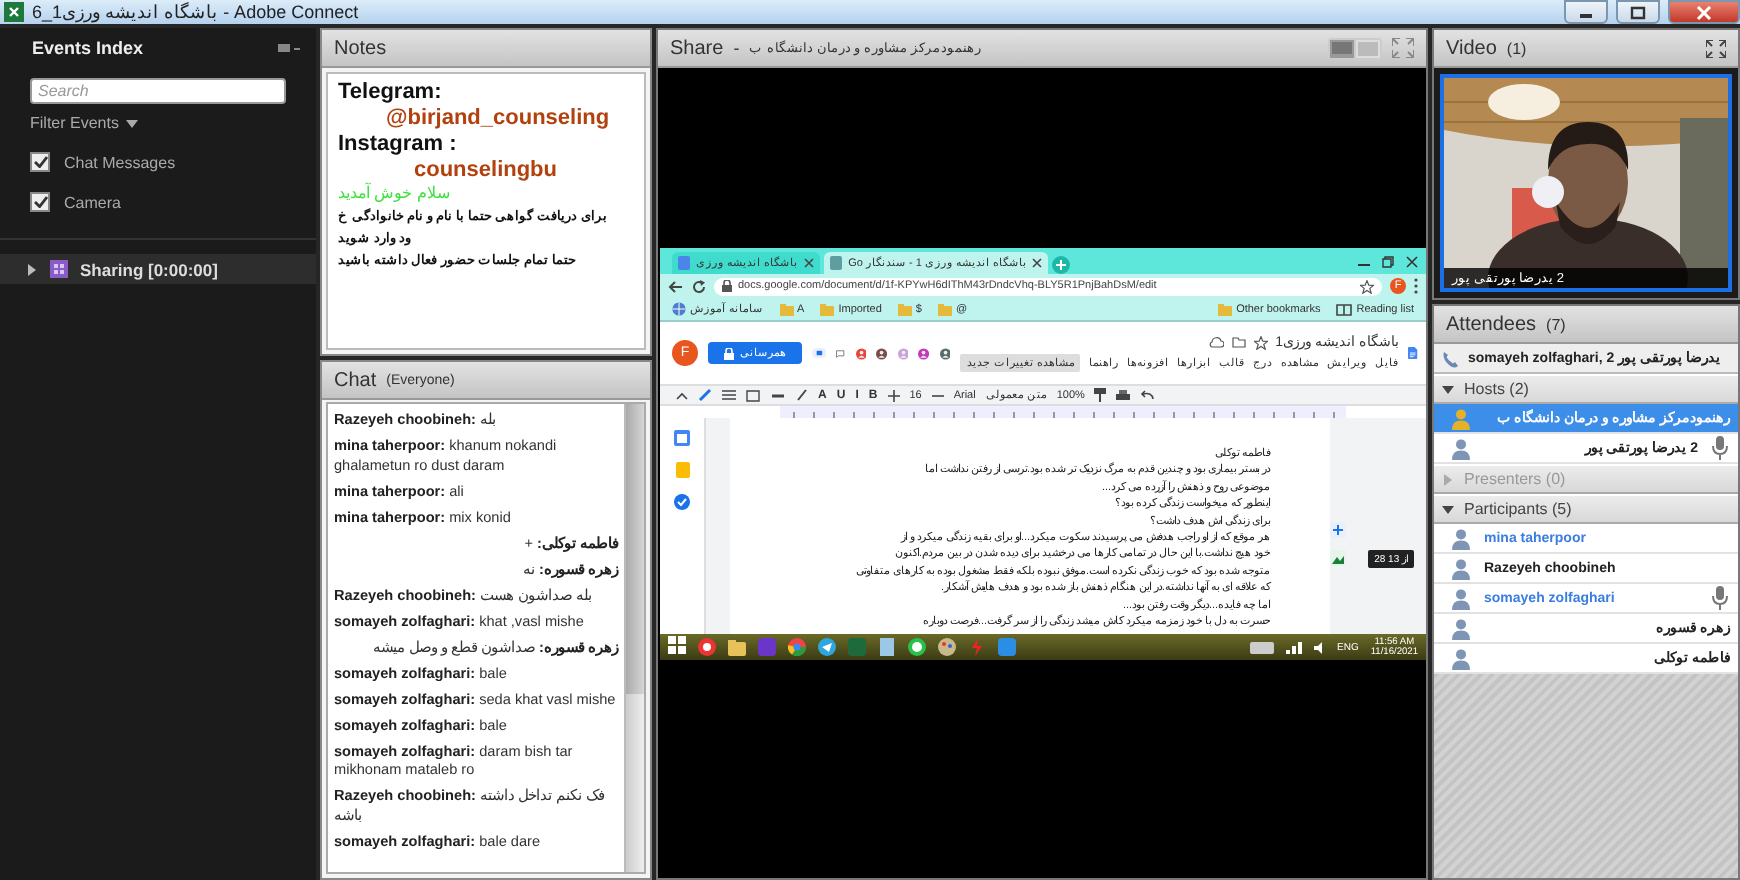 The width and height of the screenshot is (1740, 880). Describe the element at coordinates (679, 309) in the screenshot. I see `globe-icon` at that location.